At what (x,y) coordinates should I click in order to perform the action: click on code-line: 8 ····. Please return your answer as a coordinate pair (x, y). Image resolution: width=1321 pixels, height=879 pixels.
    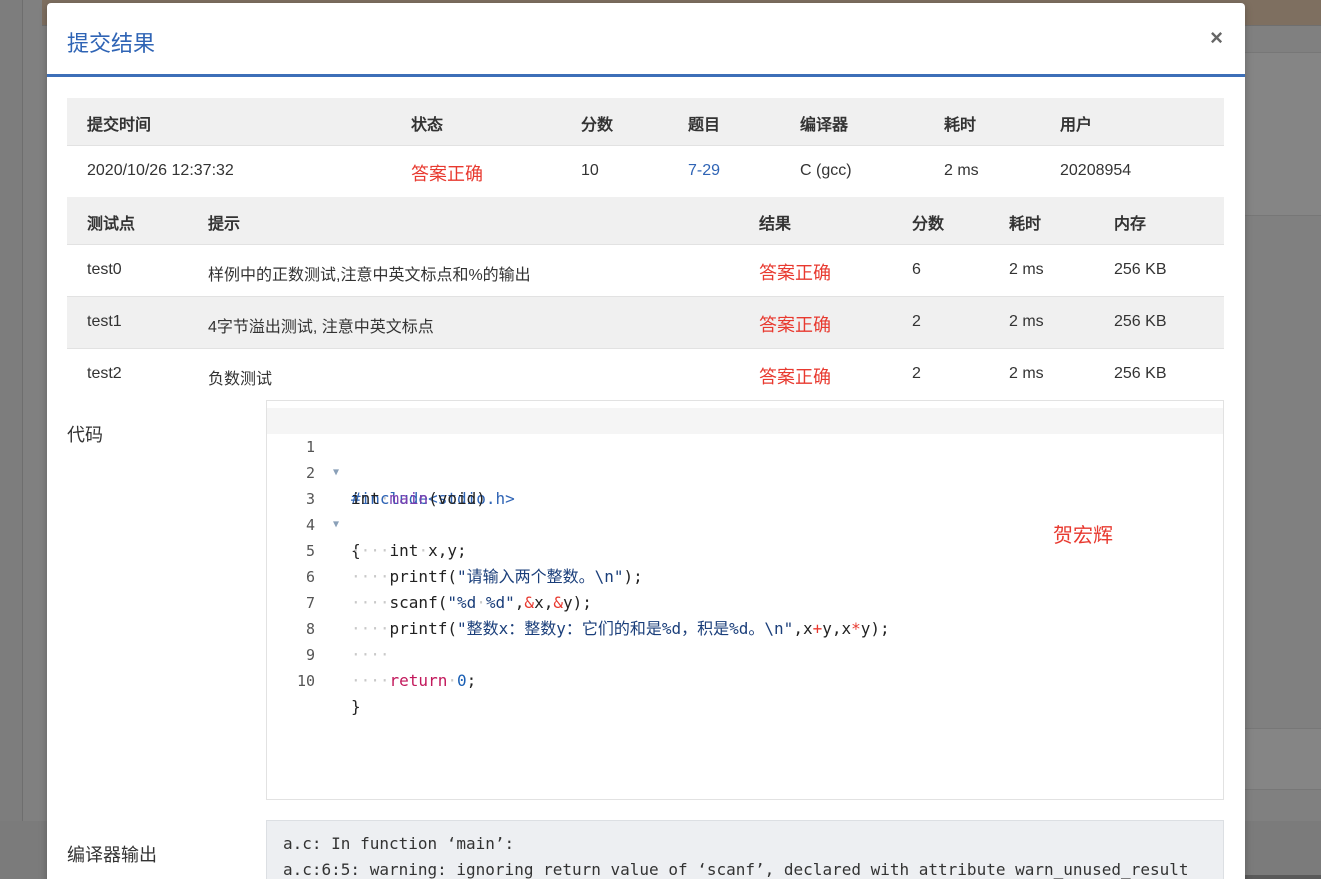
    Looking at the image, I should click on (745, 627).